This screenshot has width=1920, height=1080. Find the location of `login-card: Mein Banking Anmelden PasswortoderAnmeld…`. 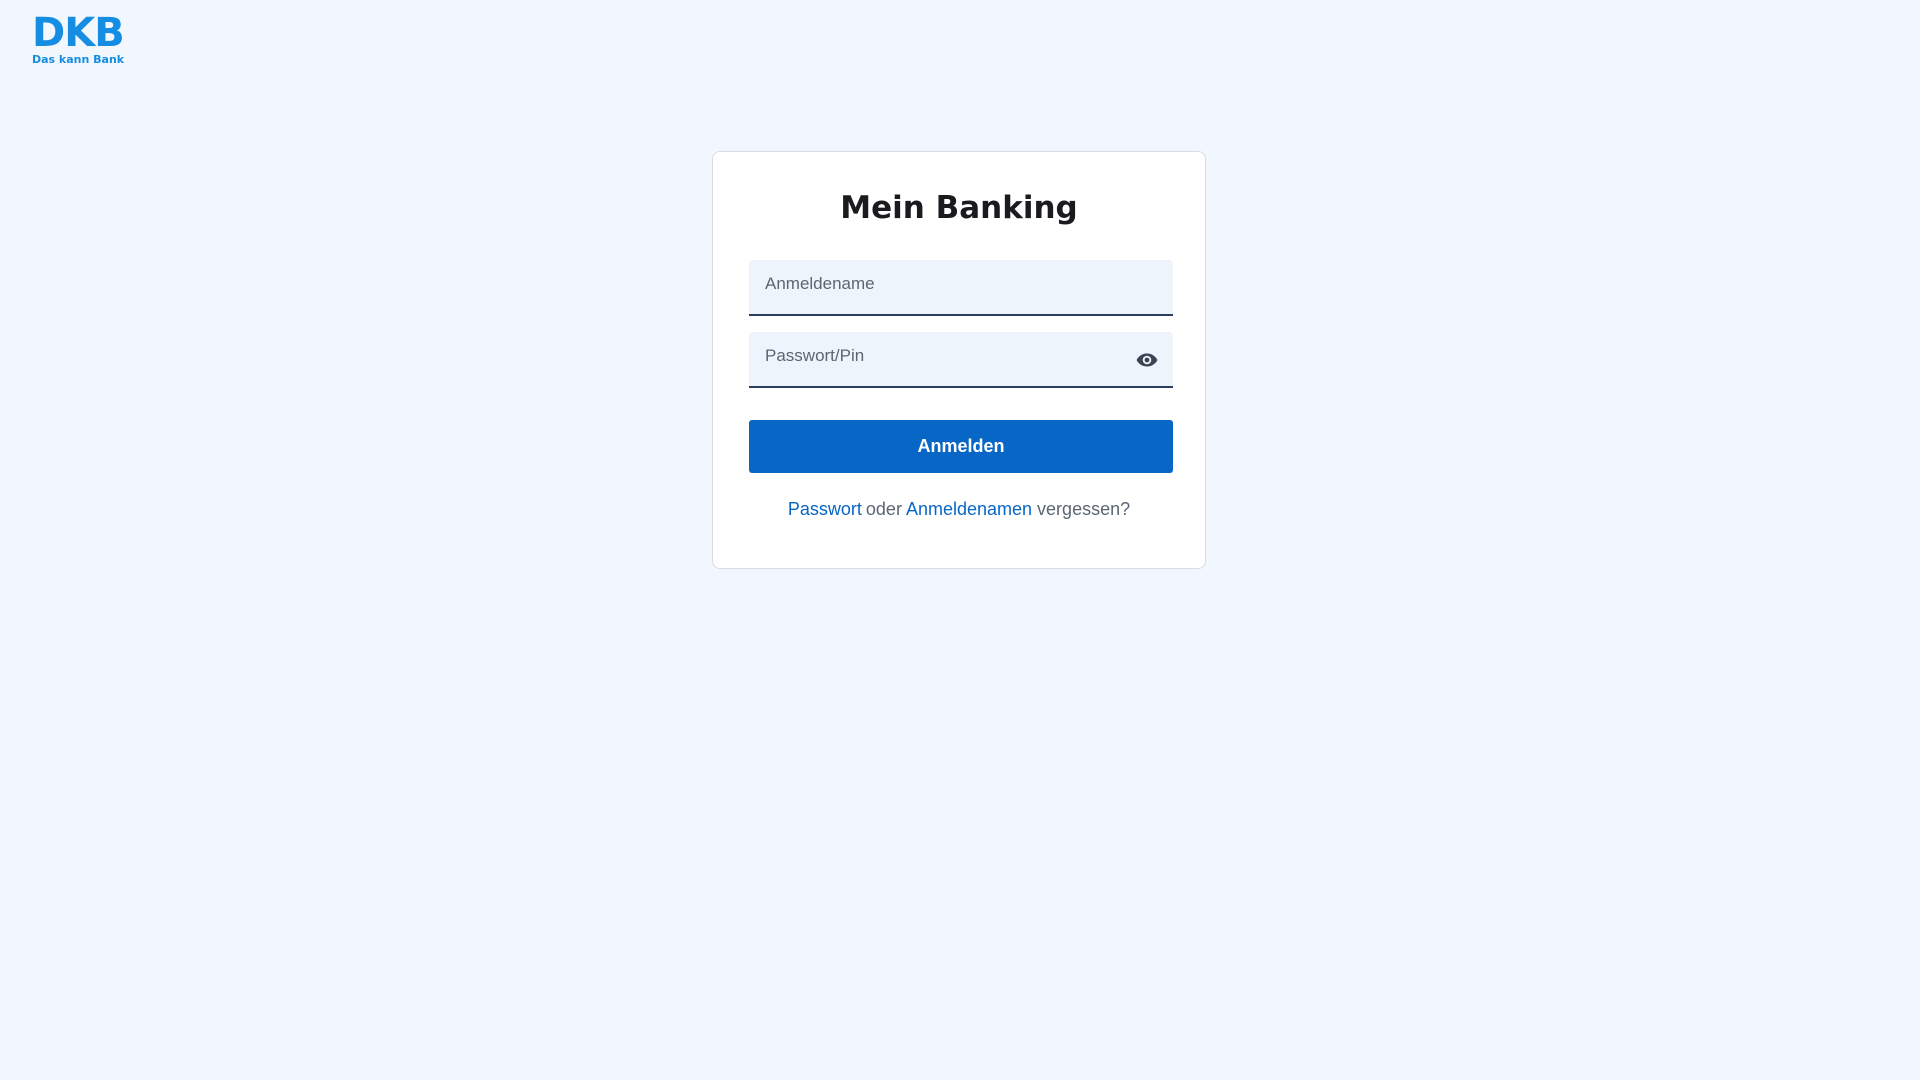

login-card: Mein Banking Anmelden PasswortoderAnmeld… is located at coordinates (959, 360).